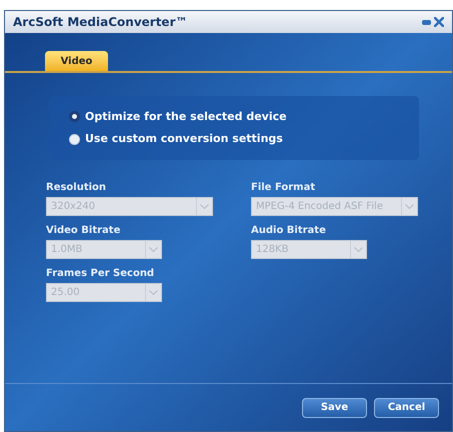 The height and width of the screenshot is (432, 453). I want to click on close-icon, so click(439, 22).